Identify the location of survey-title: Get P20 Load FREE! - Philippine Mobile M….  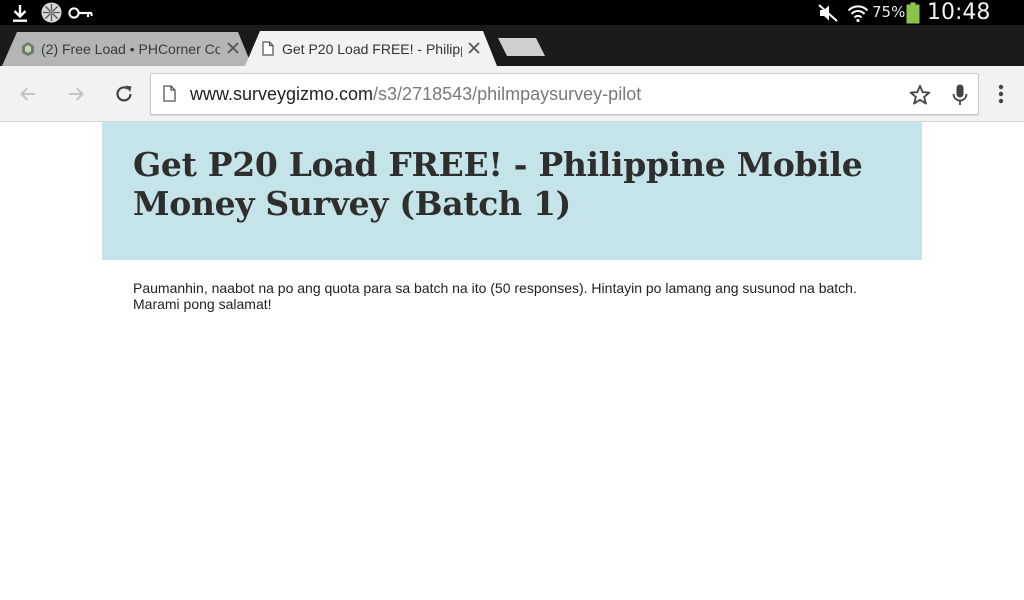
(498, 184).